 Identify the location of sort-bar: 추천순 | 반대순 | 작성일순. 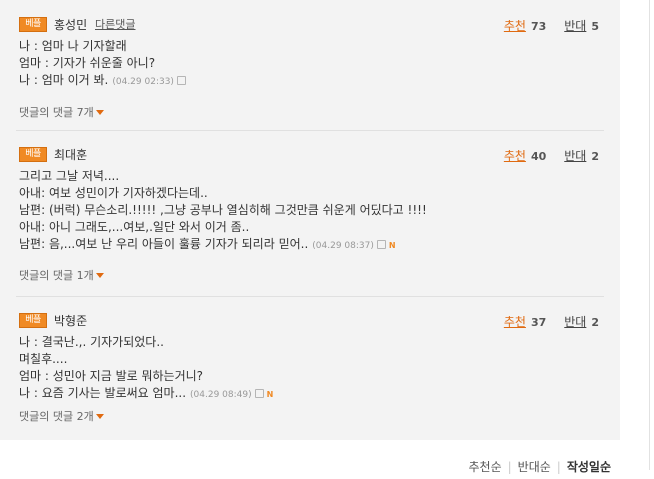
(539, 466).